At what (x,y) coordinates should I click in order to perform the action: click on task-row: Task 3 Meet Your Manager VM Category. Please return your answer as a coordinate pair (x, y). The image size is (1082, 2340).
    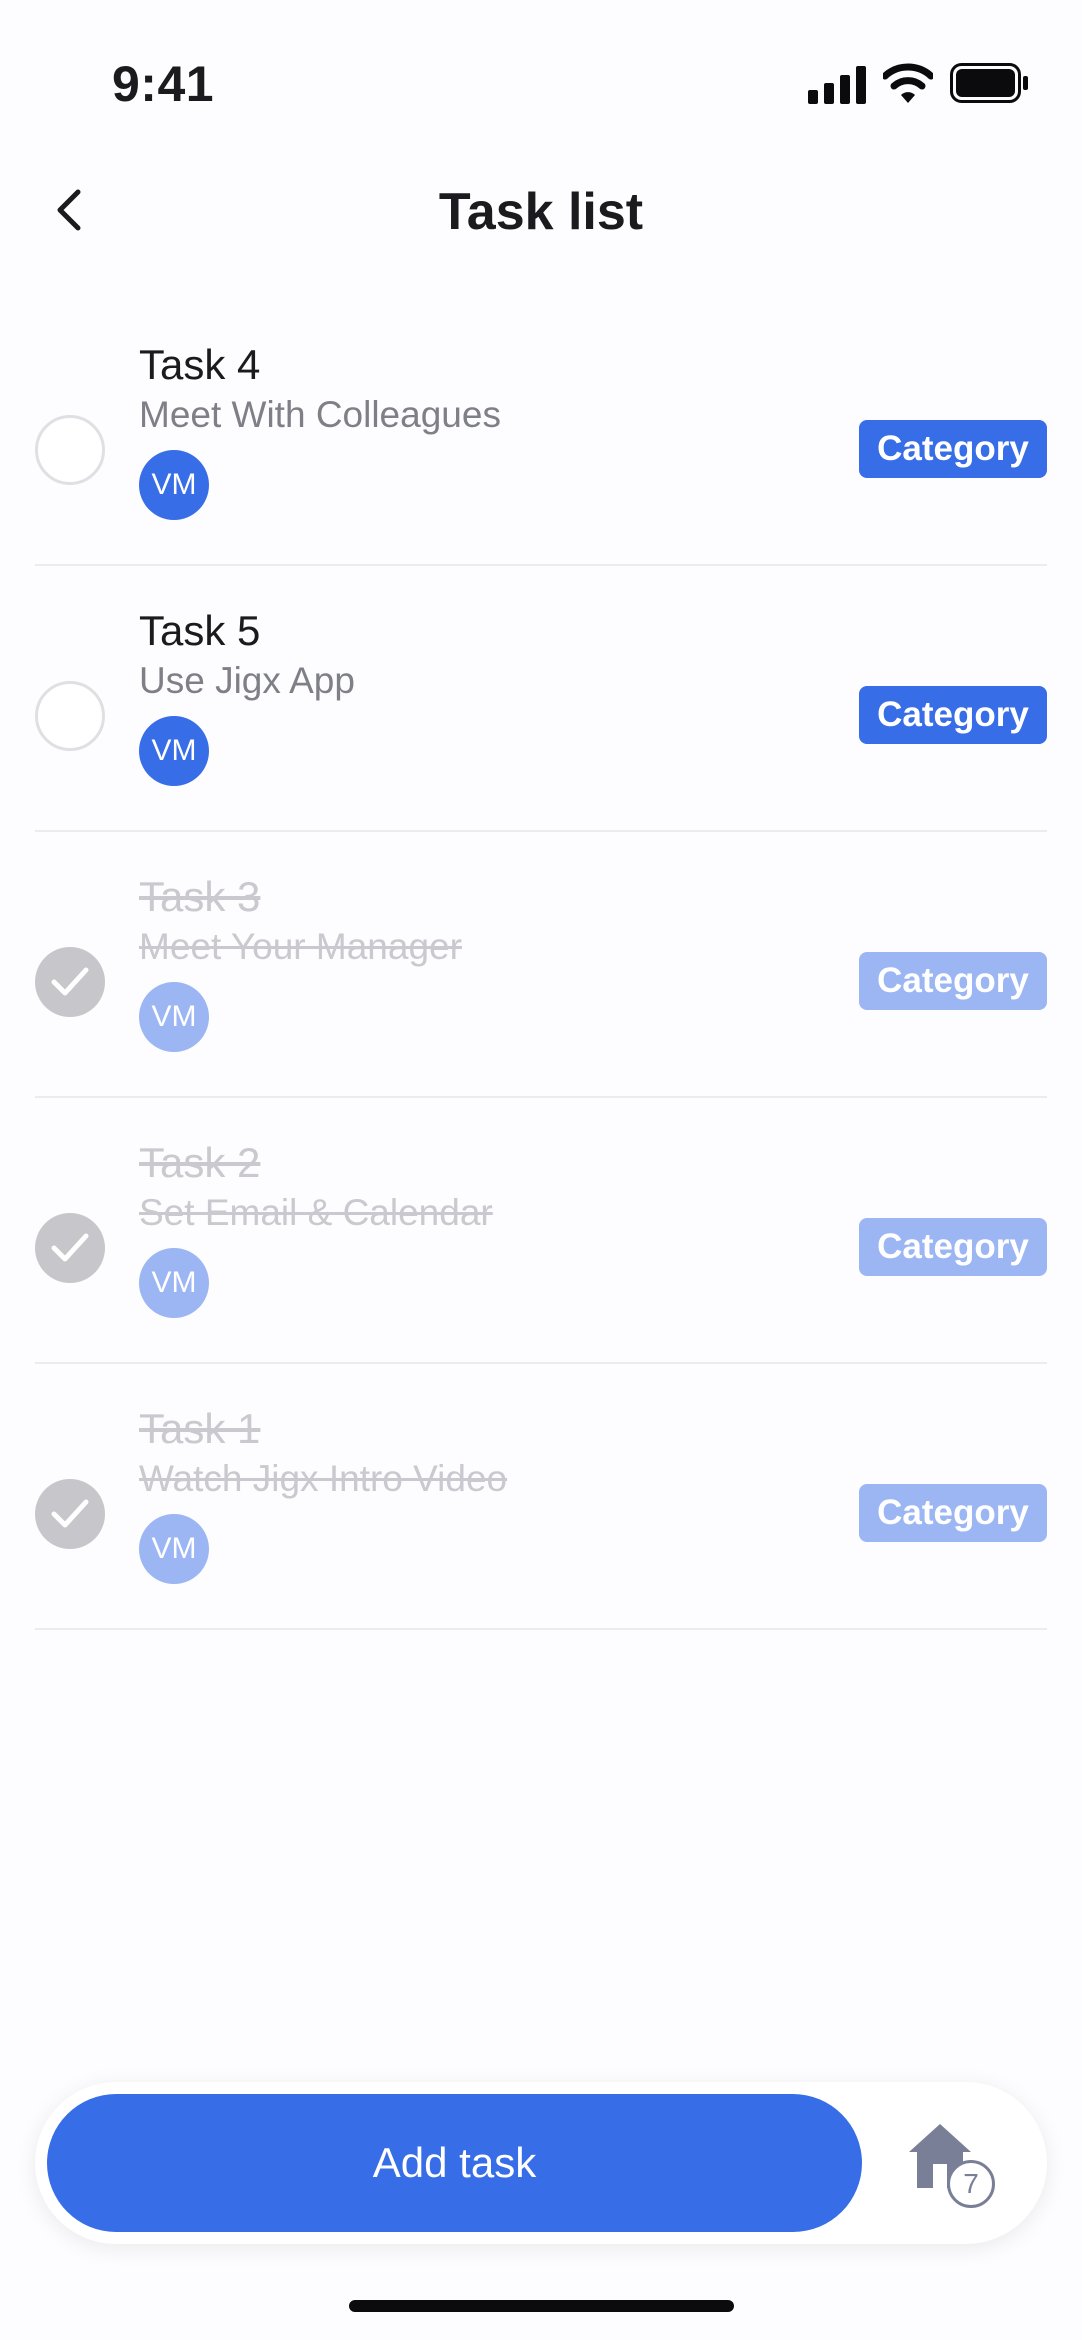
    Looking at the image, I should click on (541, 965).